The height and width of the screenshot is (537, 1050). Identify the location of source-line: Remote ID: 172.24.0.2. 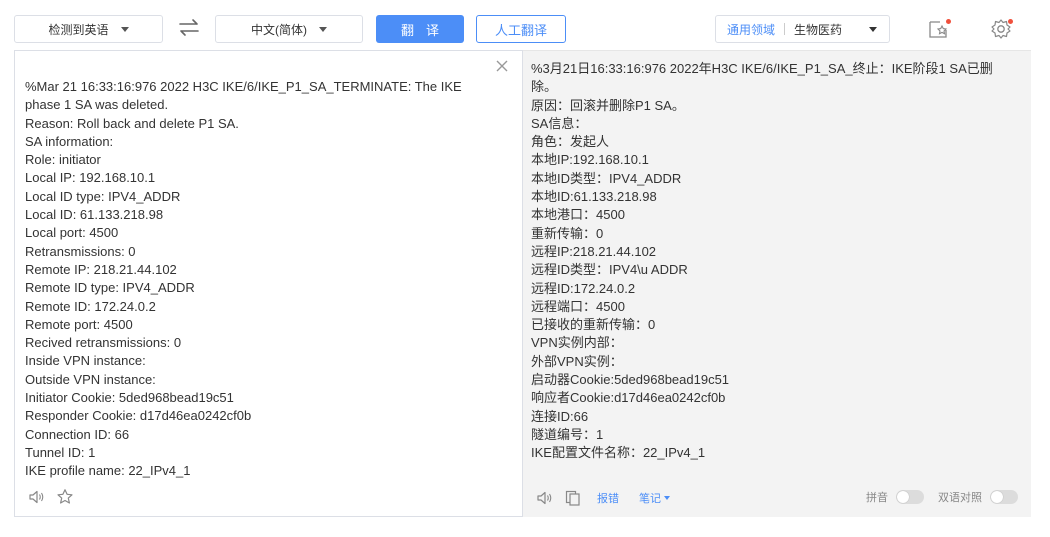
(90, 306).